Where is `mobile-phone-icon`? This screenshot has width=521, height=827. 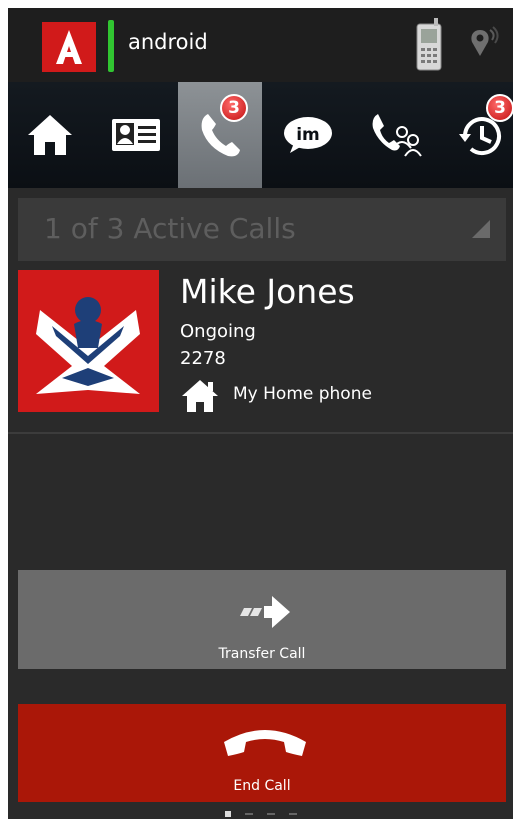
mobile-phone-icon is located at coordinates (429, 47).